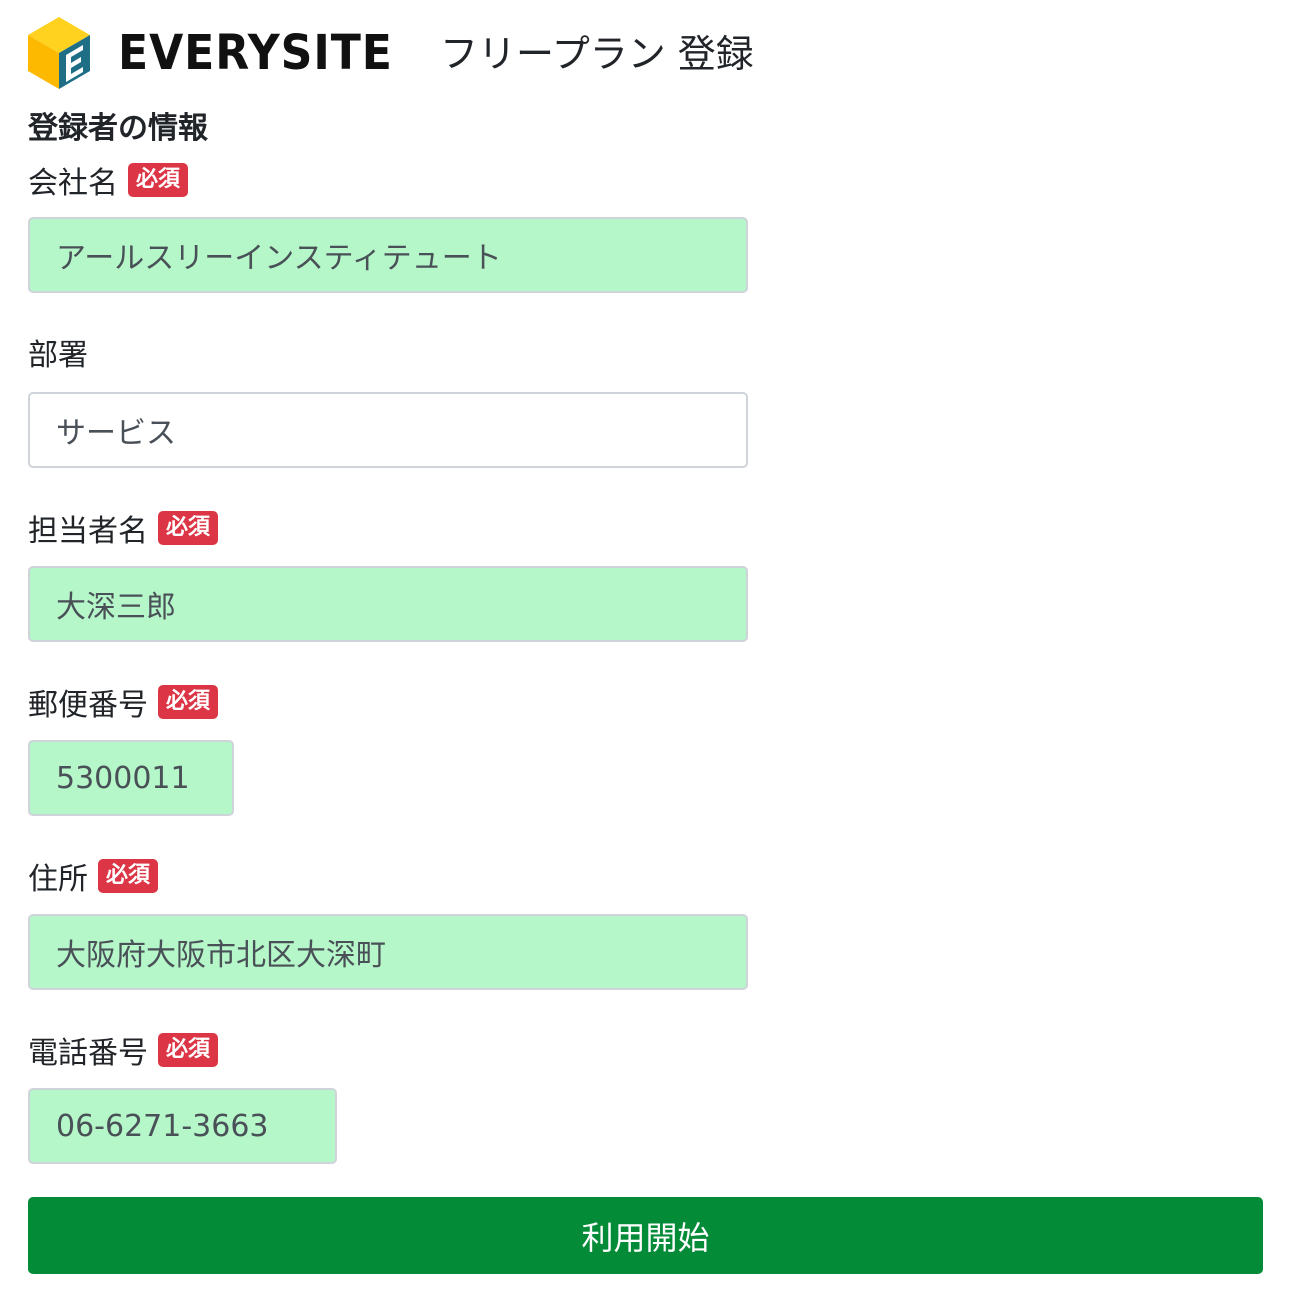  I want to click on page-title: フリープラン 登録, so click(597, 54).